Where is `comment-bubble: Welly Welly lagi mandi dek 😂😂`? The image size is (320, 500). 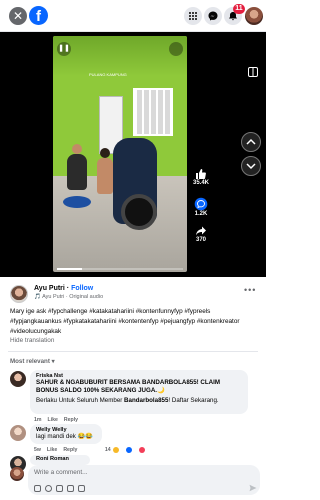 comment-bubble: Welly Welly lagi mandi dek 😂😂 is located at coordinates (66, 434).